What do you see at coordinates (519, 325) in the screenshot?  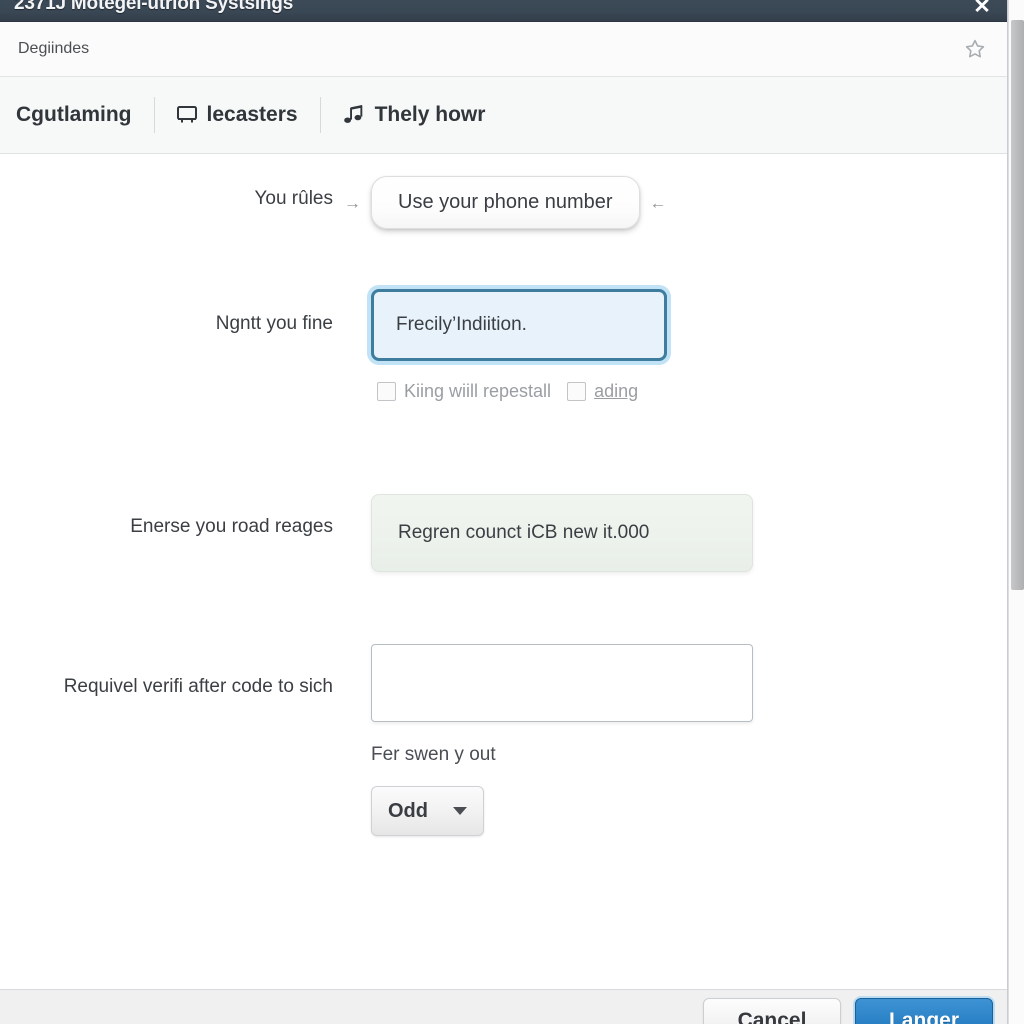 I see `focused-text-input` at bounding box center [519, 325].